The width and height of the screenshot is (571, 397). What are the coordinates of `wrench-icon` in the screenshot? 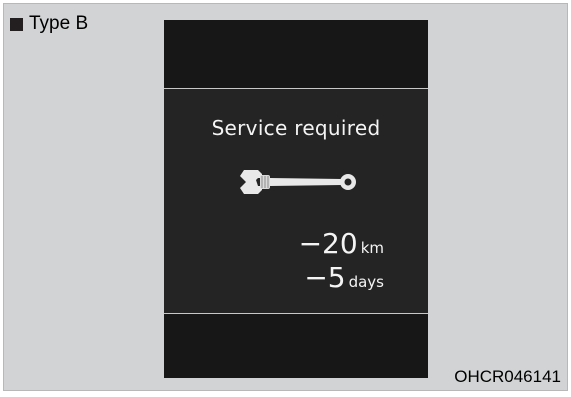 It's located at (298, 182).